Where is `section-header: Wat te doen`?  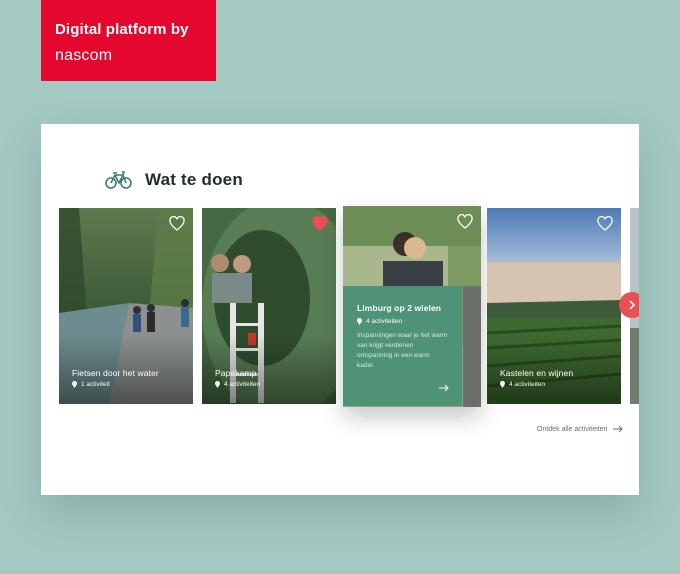 section-header: Wat te doen is located at coordinates (174, 180).